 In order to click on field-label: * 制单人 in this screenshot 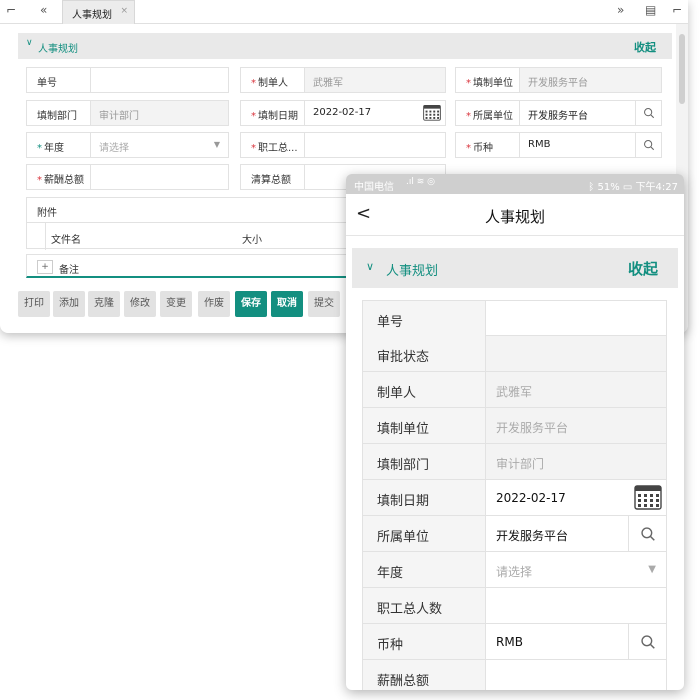, I will do `click(273, 80)`.